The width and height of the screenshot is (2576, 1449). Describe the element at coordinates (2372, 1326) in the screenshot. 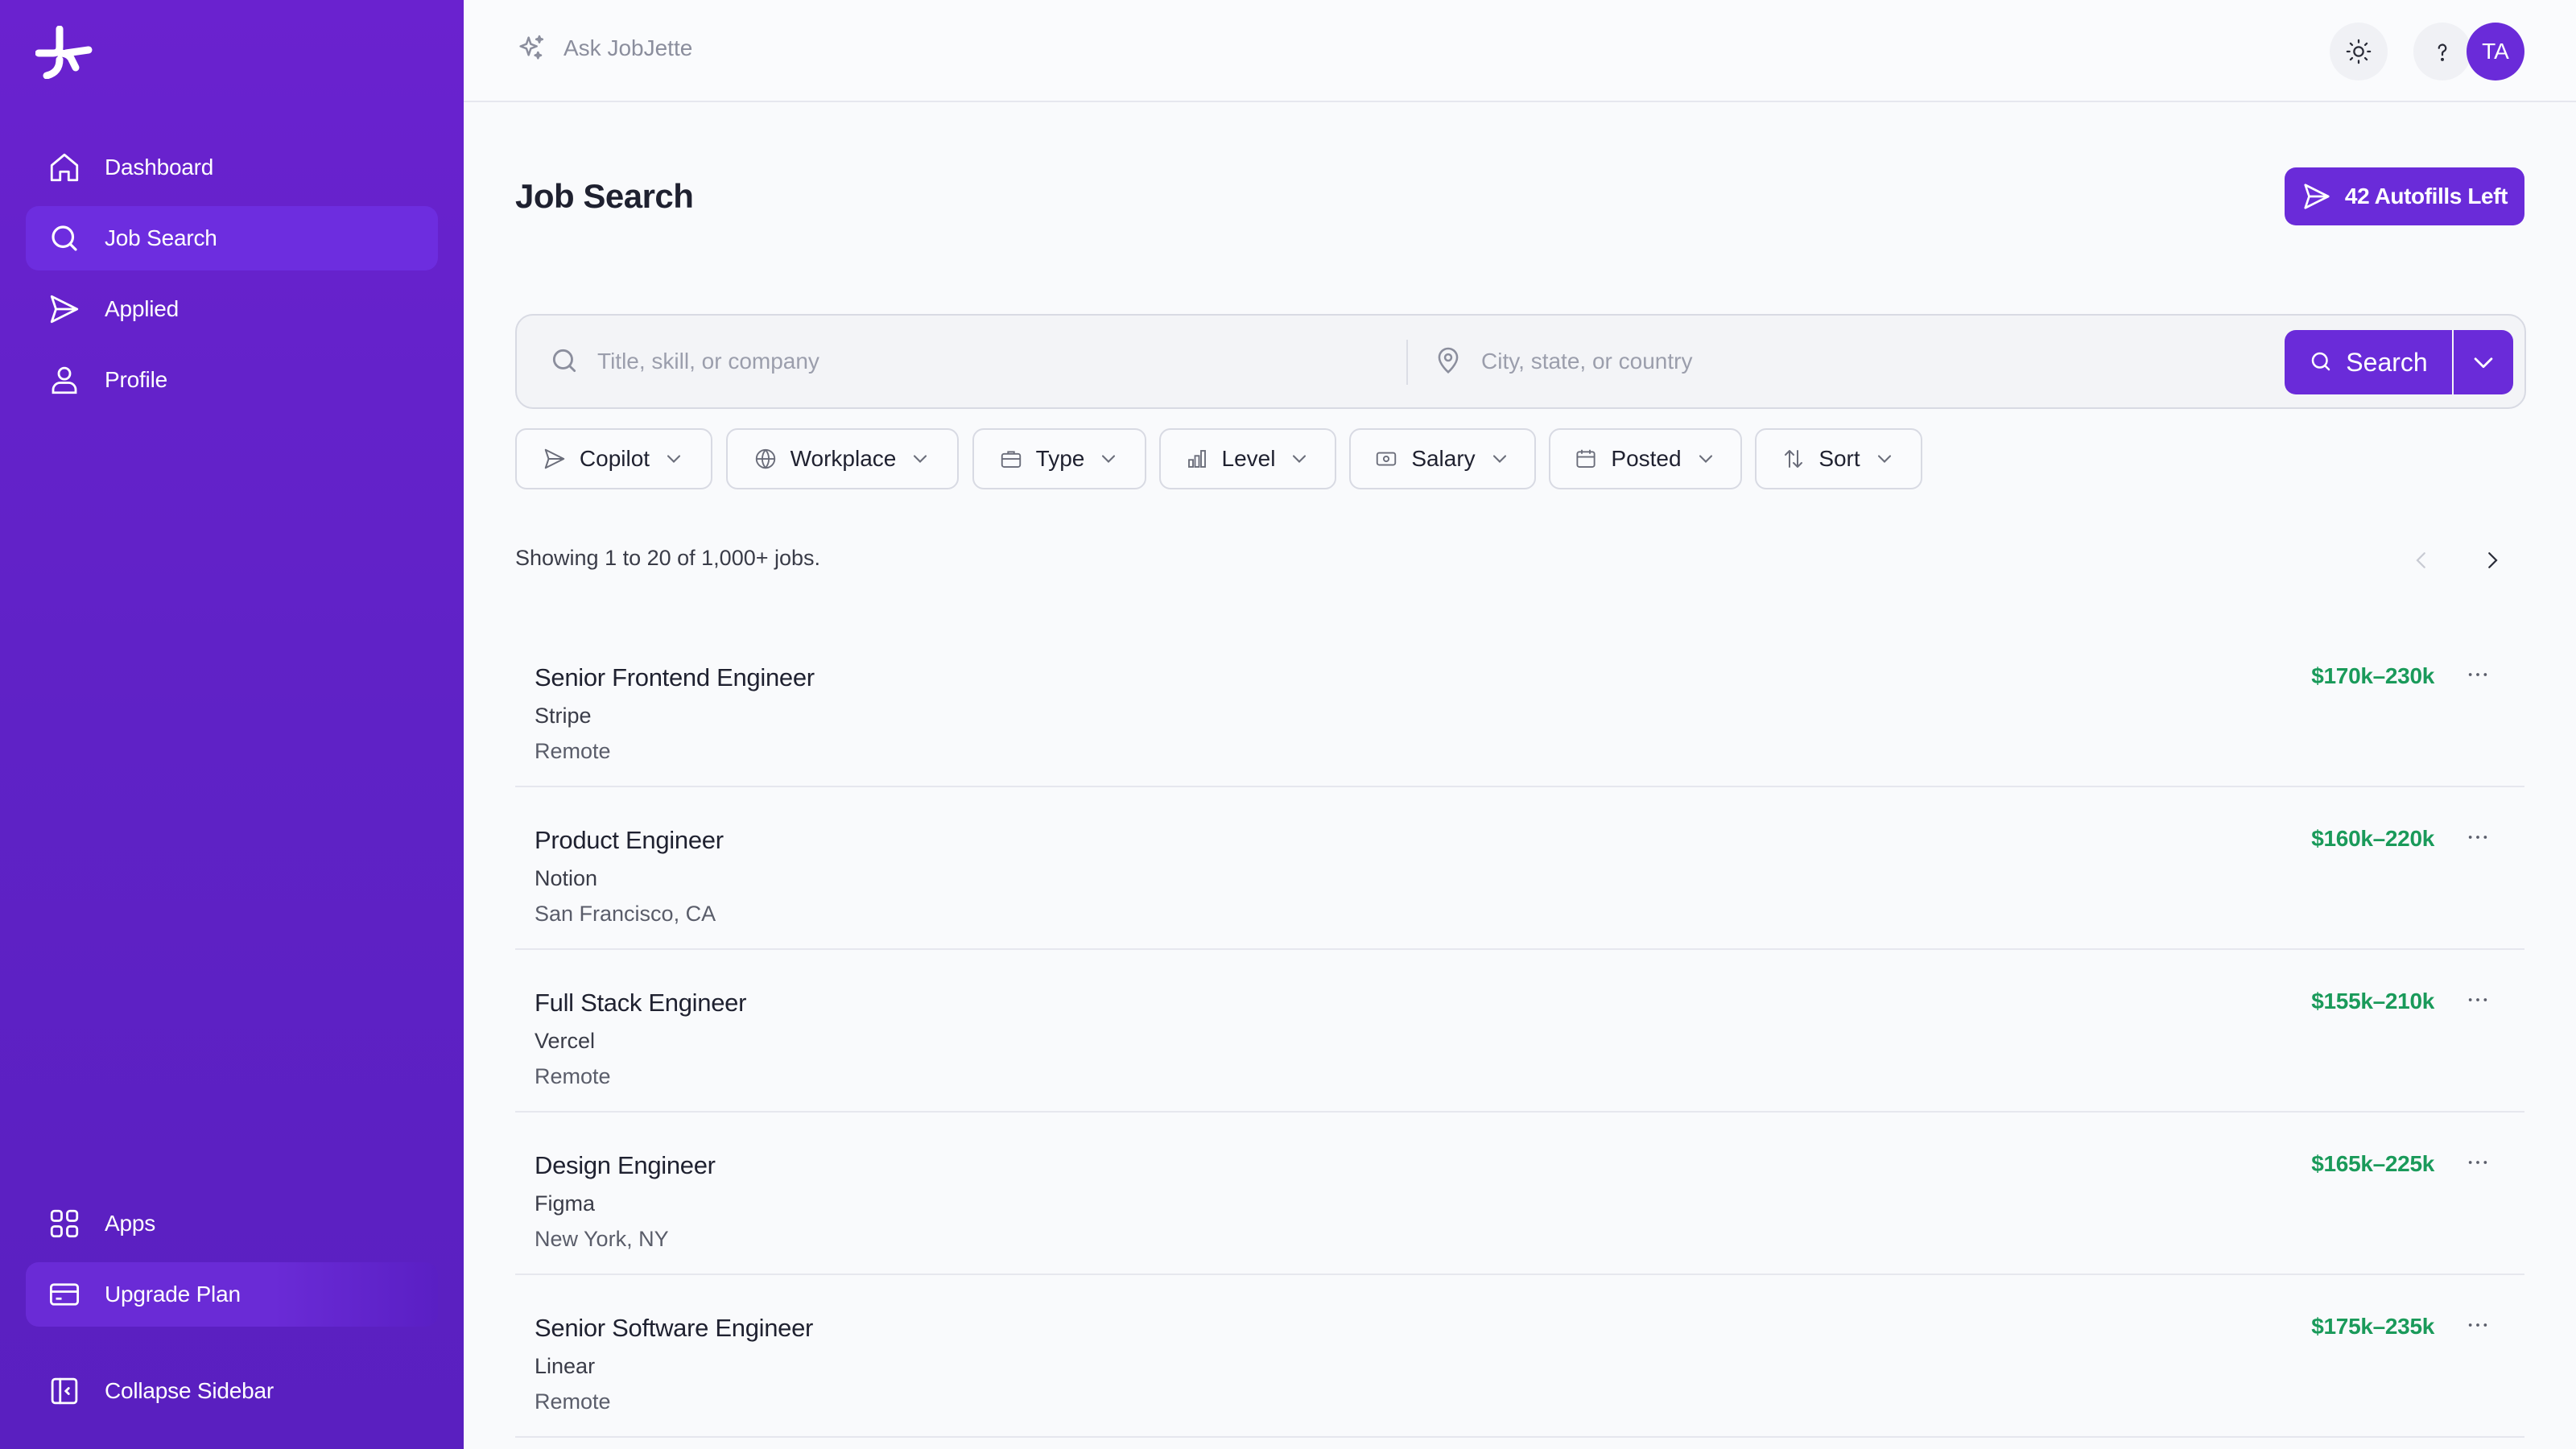

I see `job-salary: $175k–235k` at that location.